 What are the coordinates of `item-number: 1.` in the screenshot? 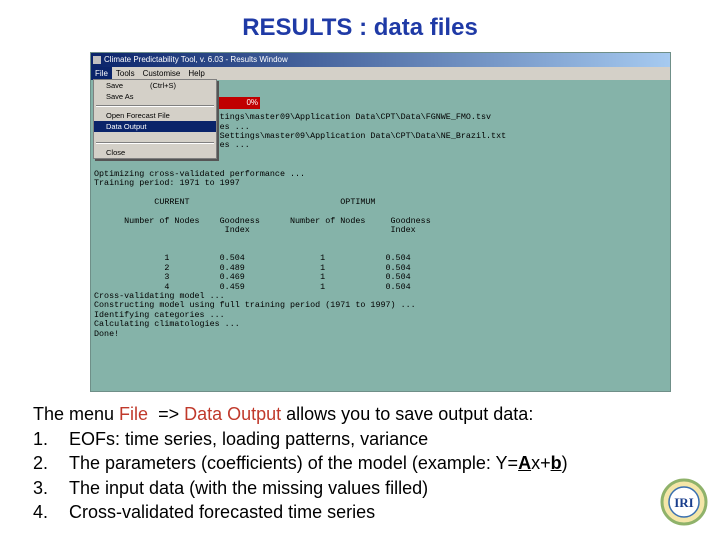 It's located at (41, 438).